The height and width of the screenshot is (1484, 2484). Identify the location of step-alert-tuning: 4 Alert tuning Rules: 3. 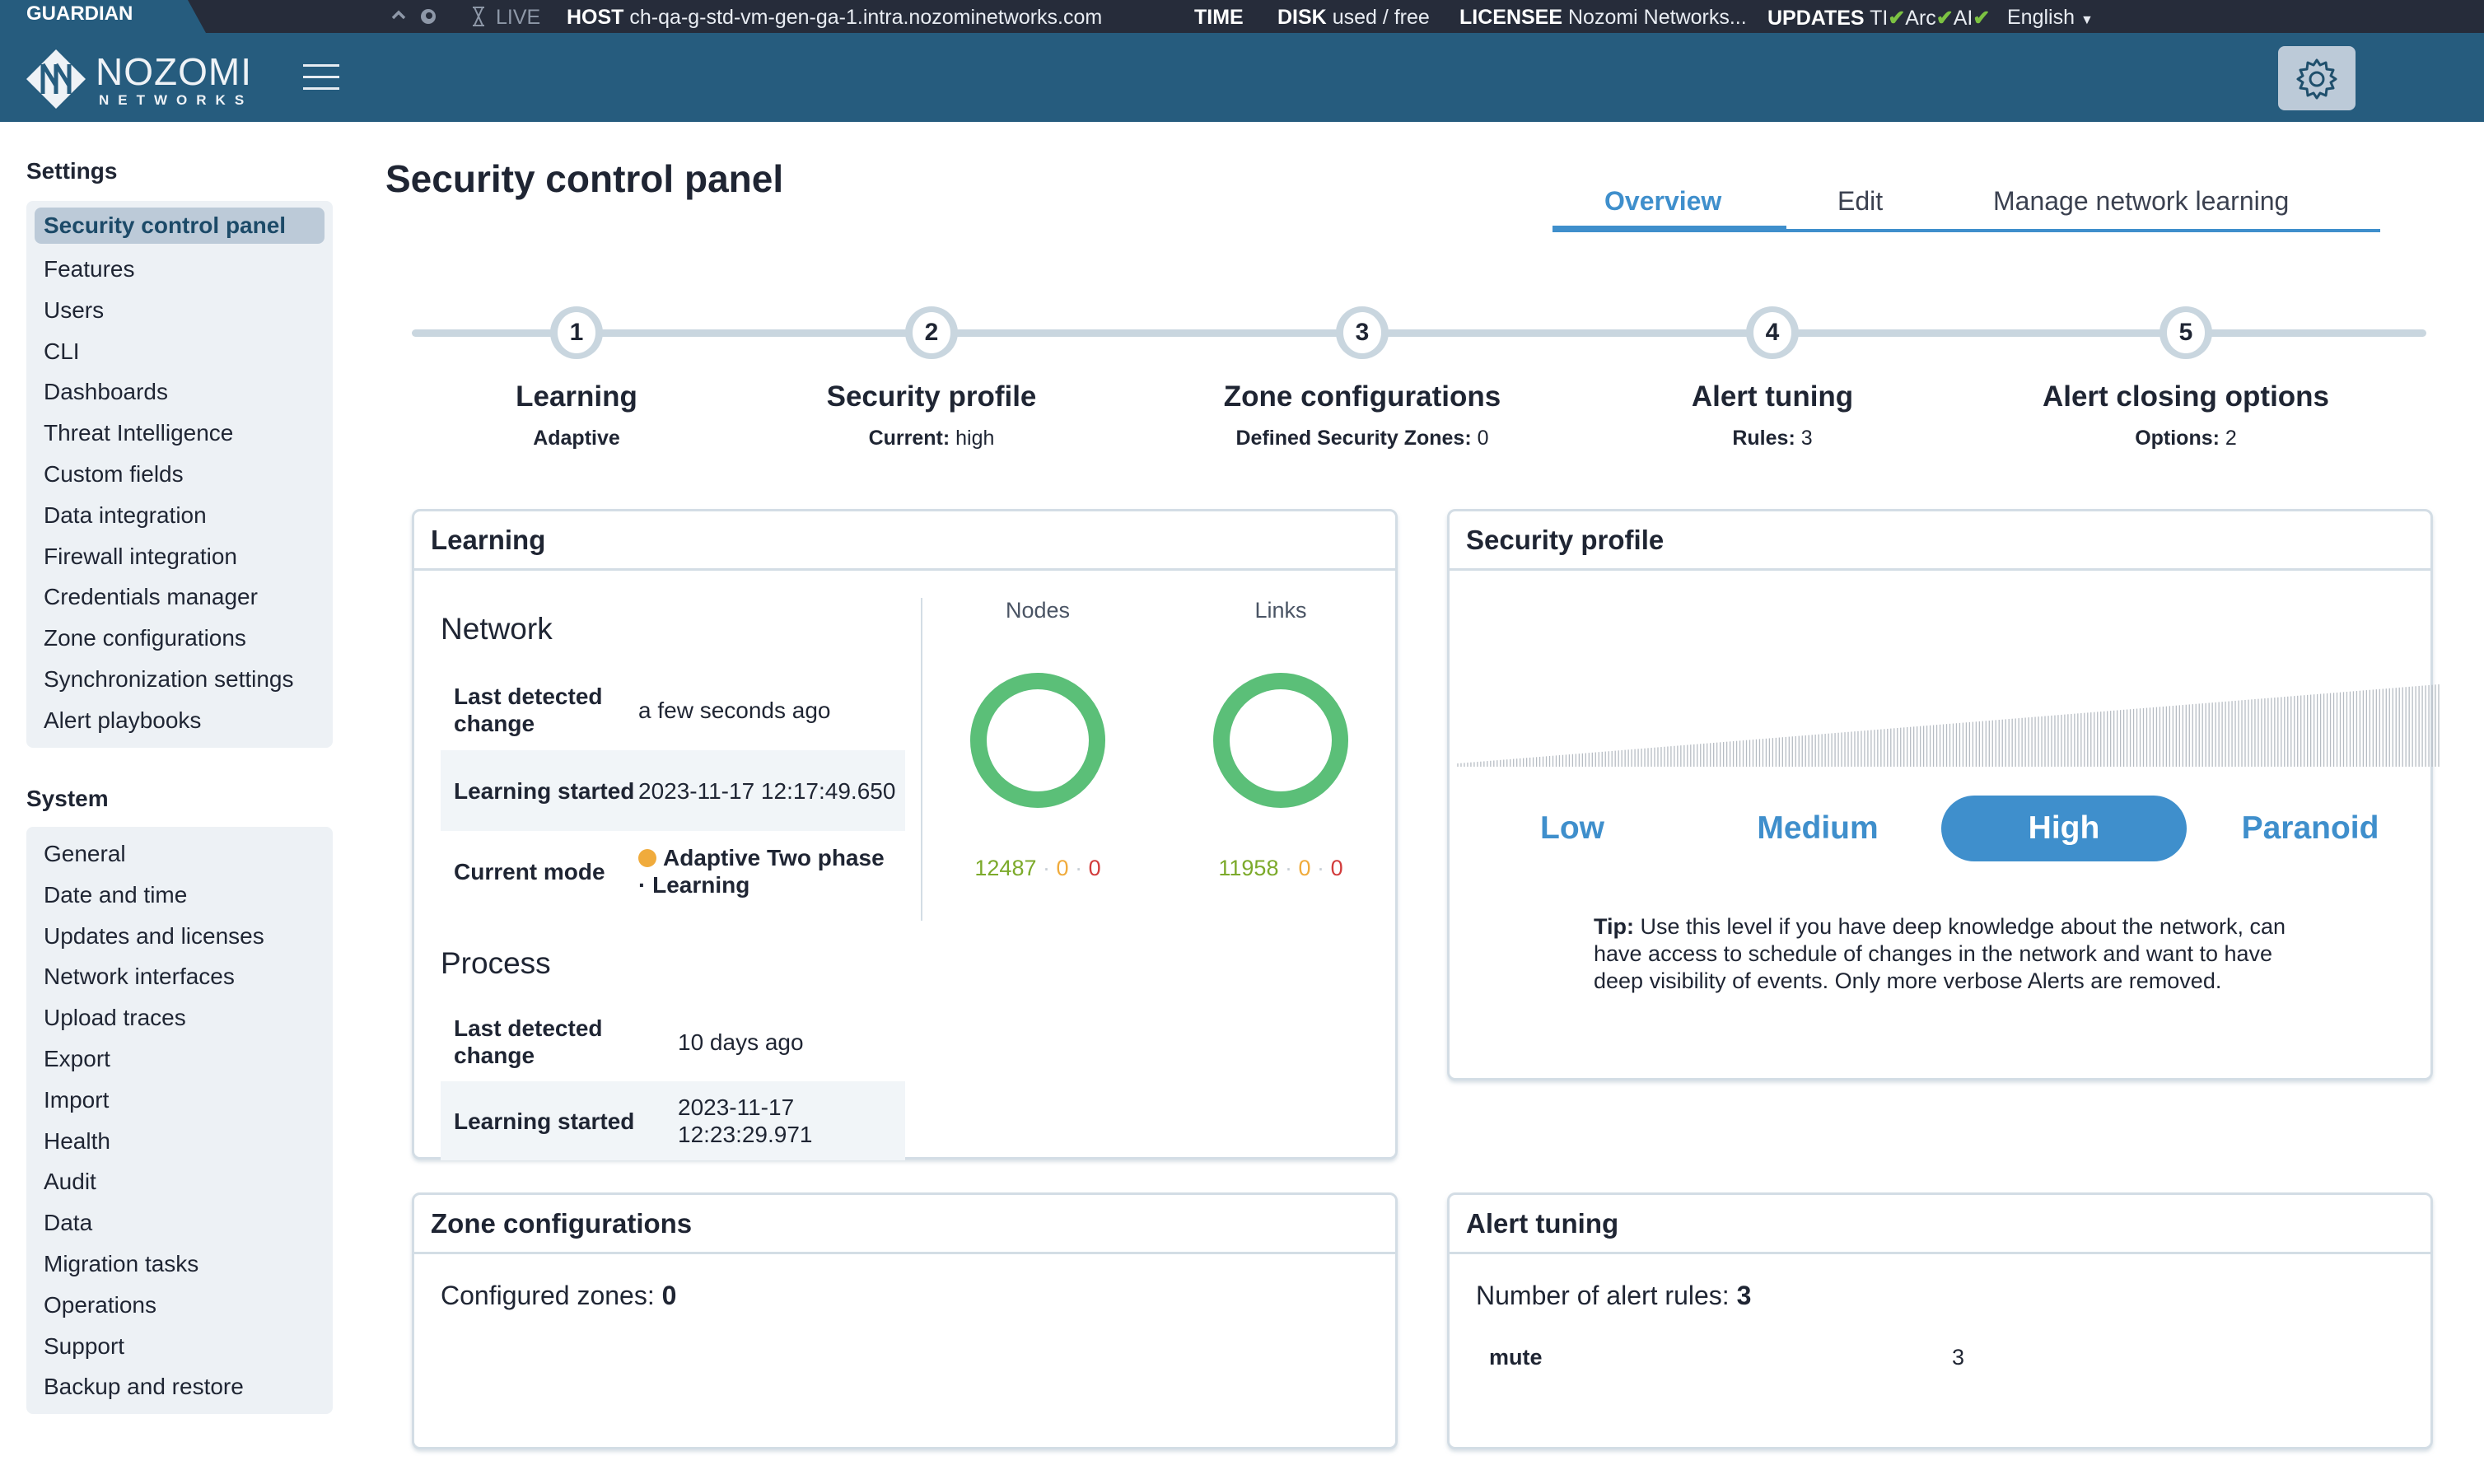
(1773, 378).